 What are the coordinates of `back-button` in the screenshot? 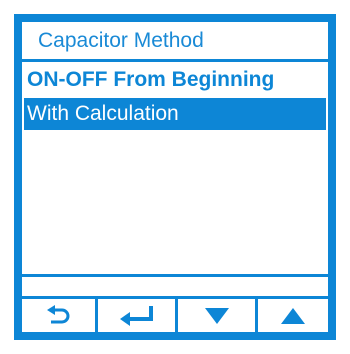 It's located at (58, 315).